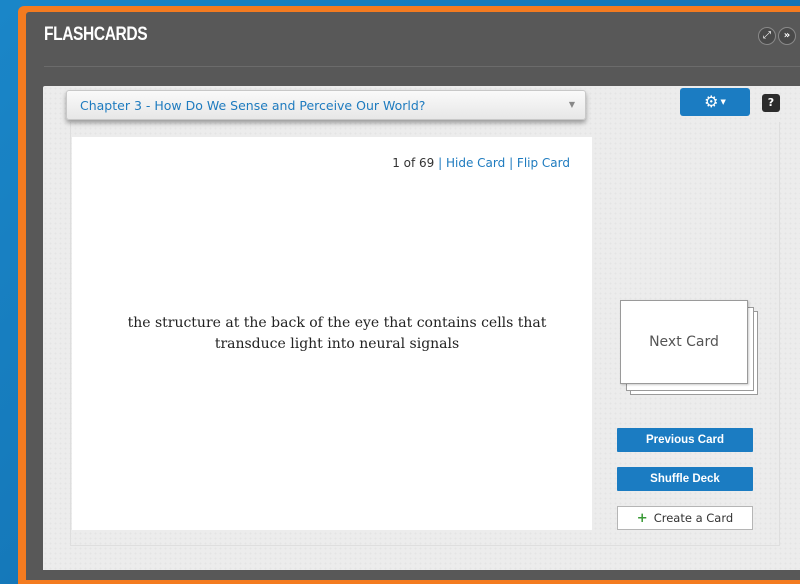 The image size is (800, 584). What do you see at coordinates (413, 163) in the screenshot?
I see `card-position: 1 of 69` at bounding box center [413, 163].